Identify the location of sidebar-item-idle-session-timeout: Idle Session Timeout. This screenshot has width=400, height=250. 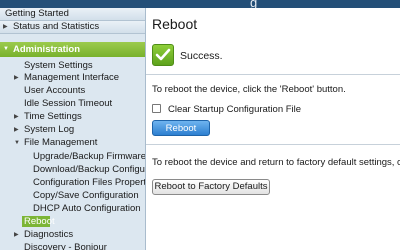
(72, 104).